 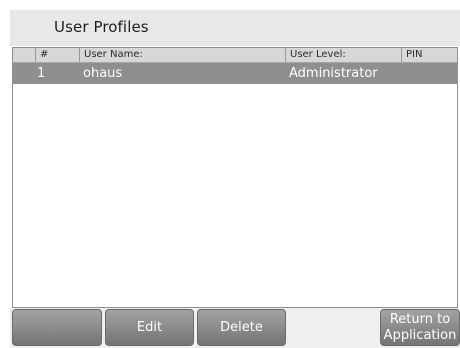 I want to click on table-header: # User Name: User Level: PIN, so click(x=235, y=55).